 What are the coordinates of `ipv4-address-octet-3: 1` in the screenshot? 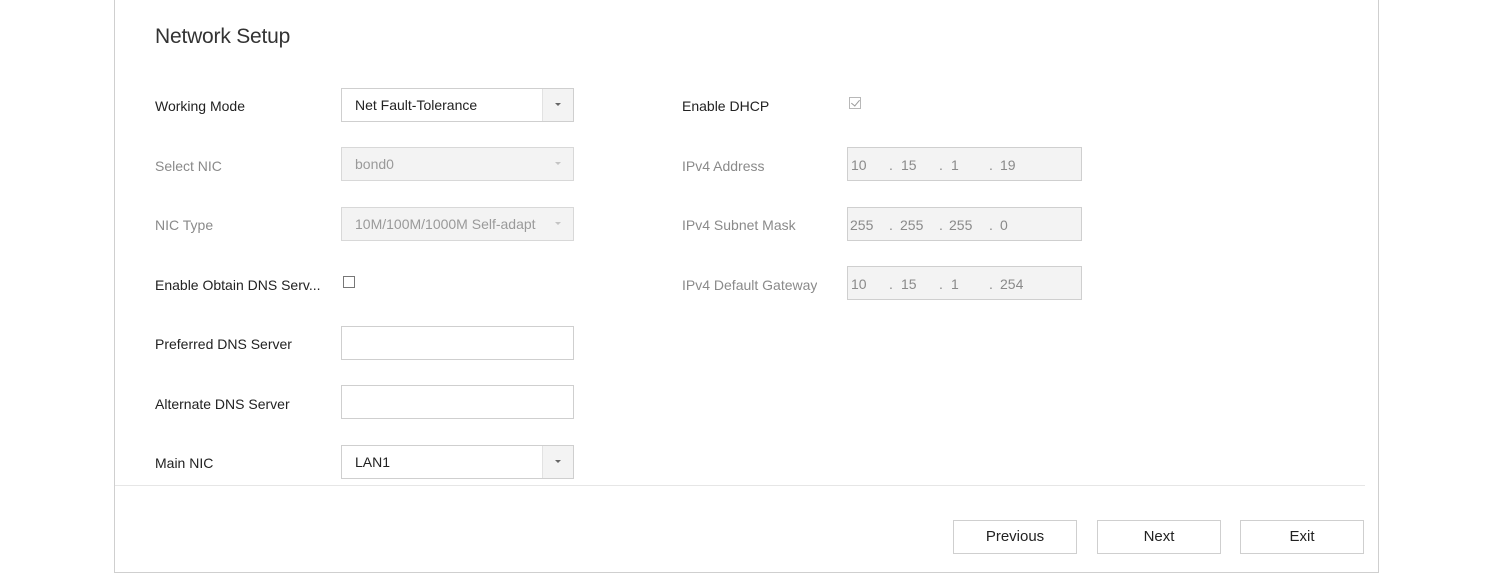 It's located at (955, 165).